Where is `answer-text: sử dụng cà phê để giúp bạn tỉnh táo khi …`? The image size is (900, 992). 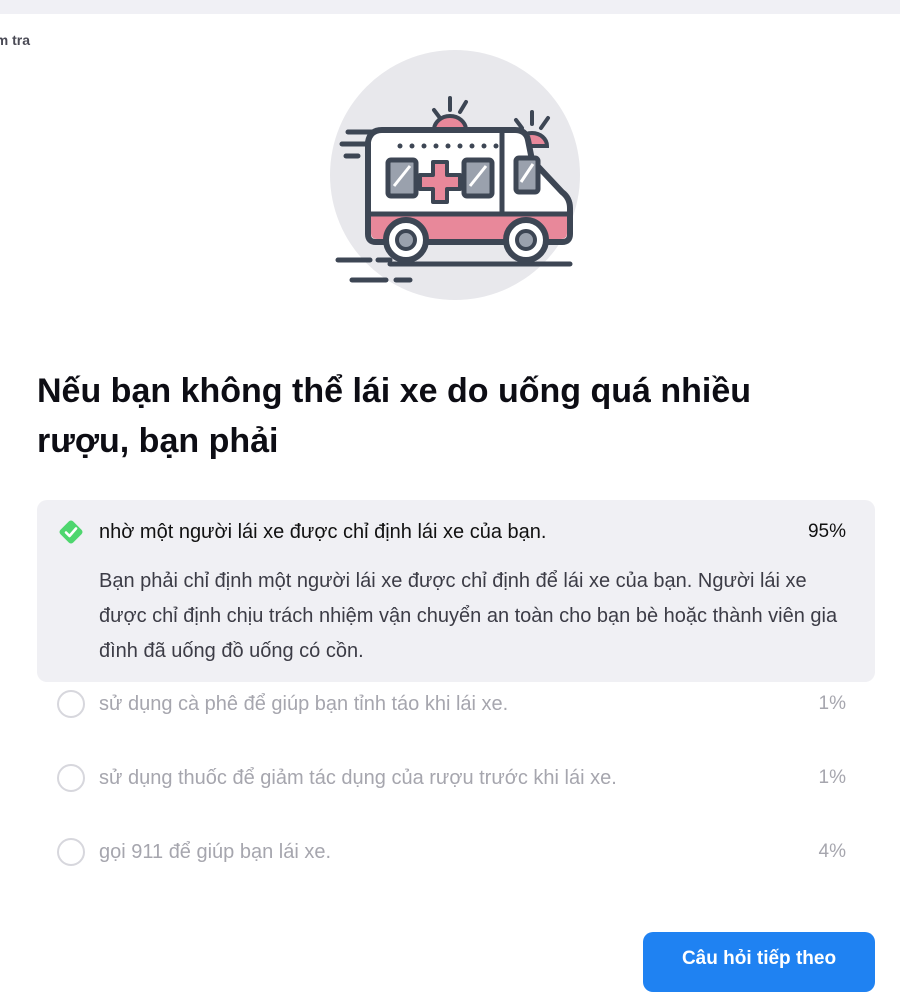 answer-text: sử dụng cà phê để giúp bạn tỉnh táo khi … is located at coordinates (304, 704).